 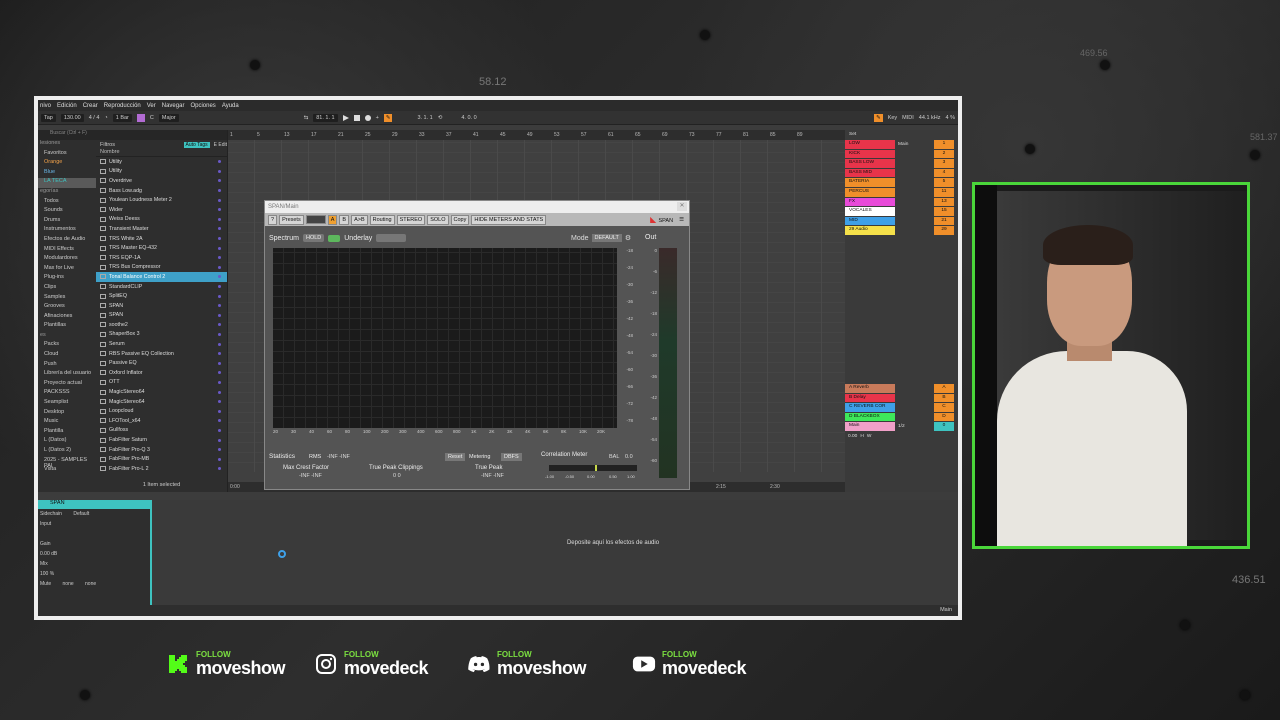 I want to click on place-item: Desktop, so click(x=67, y=414).